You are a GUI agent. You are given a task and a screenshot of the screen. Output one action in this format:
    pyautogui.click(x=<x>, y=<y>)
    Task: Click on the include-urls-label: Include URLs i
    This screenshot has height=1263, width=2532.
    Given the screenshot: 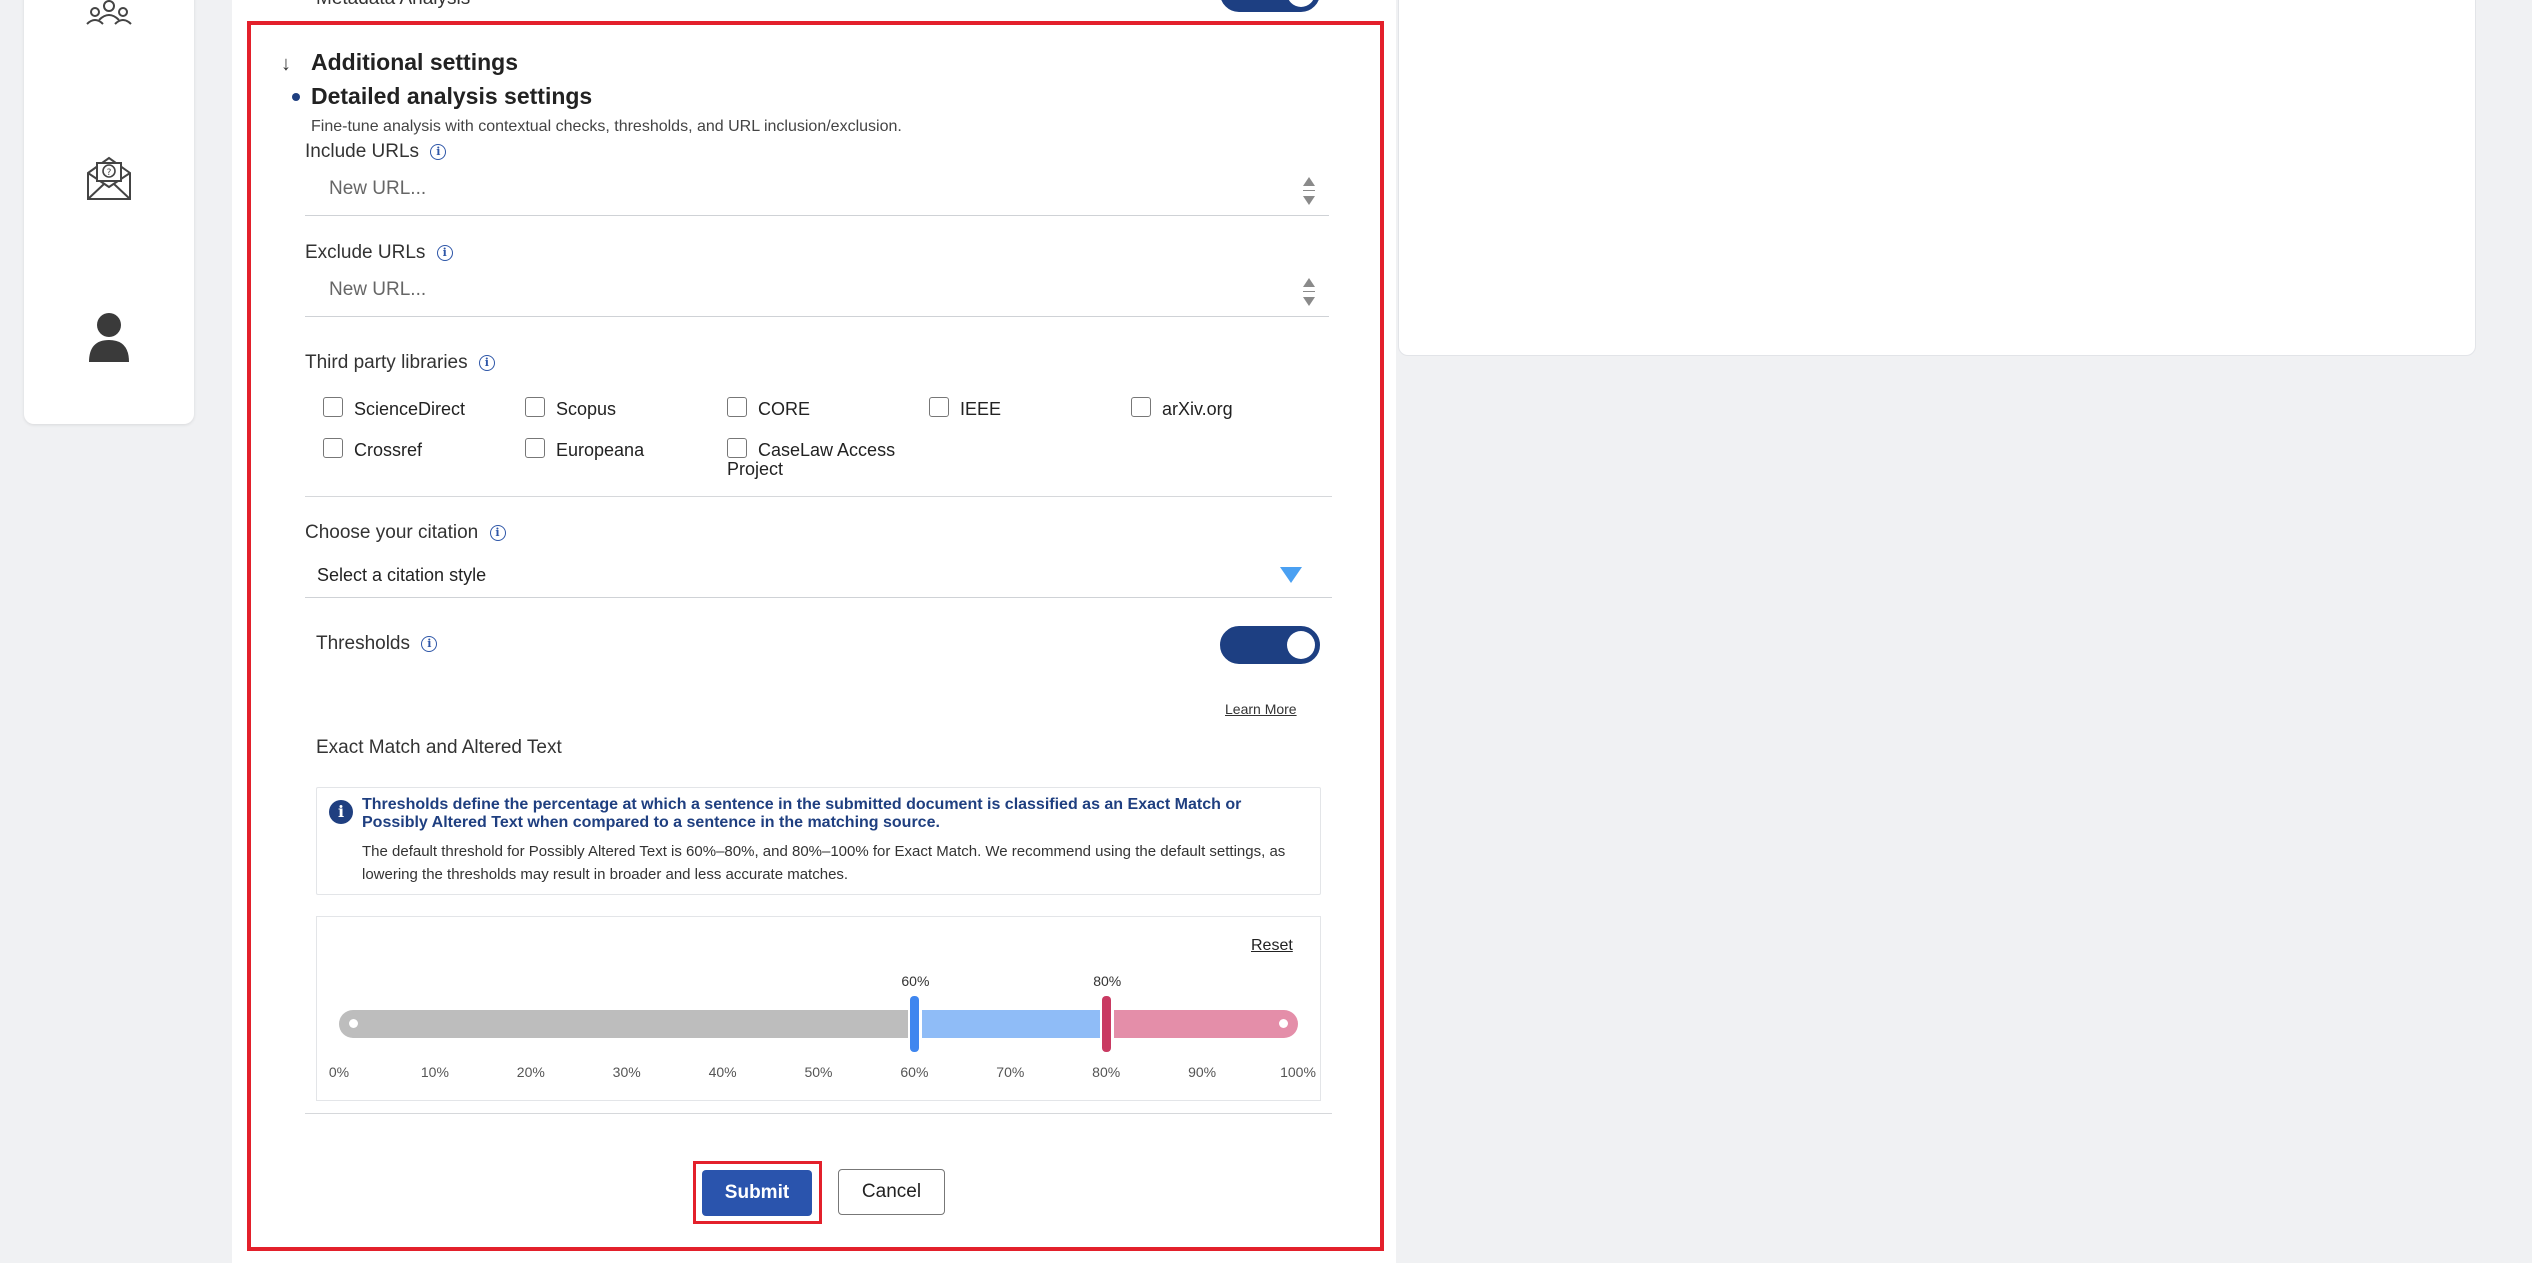 What is the action you would take?
    pyautogui.click(x=376, y=152)
    